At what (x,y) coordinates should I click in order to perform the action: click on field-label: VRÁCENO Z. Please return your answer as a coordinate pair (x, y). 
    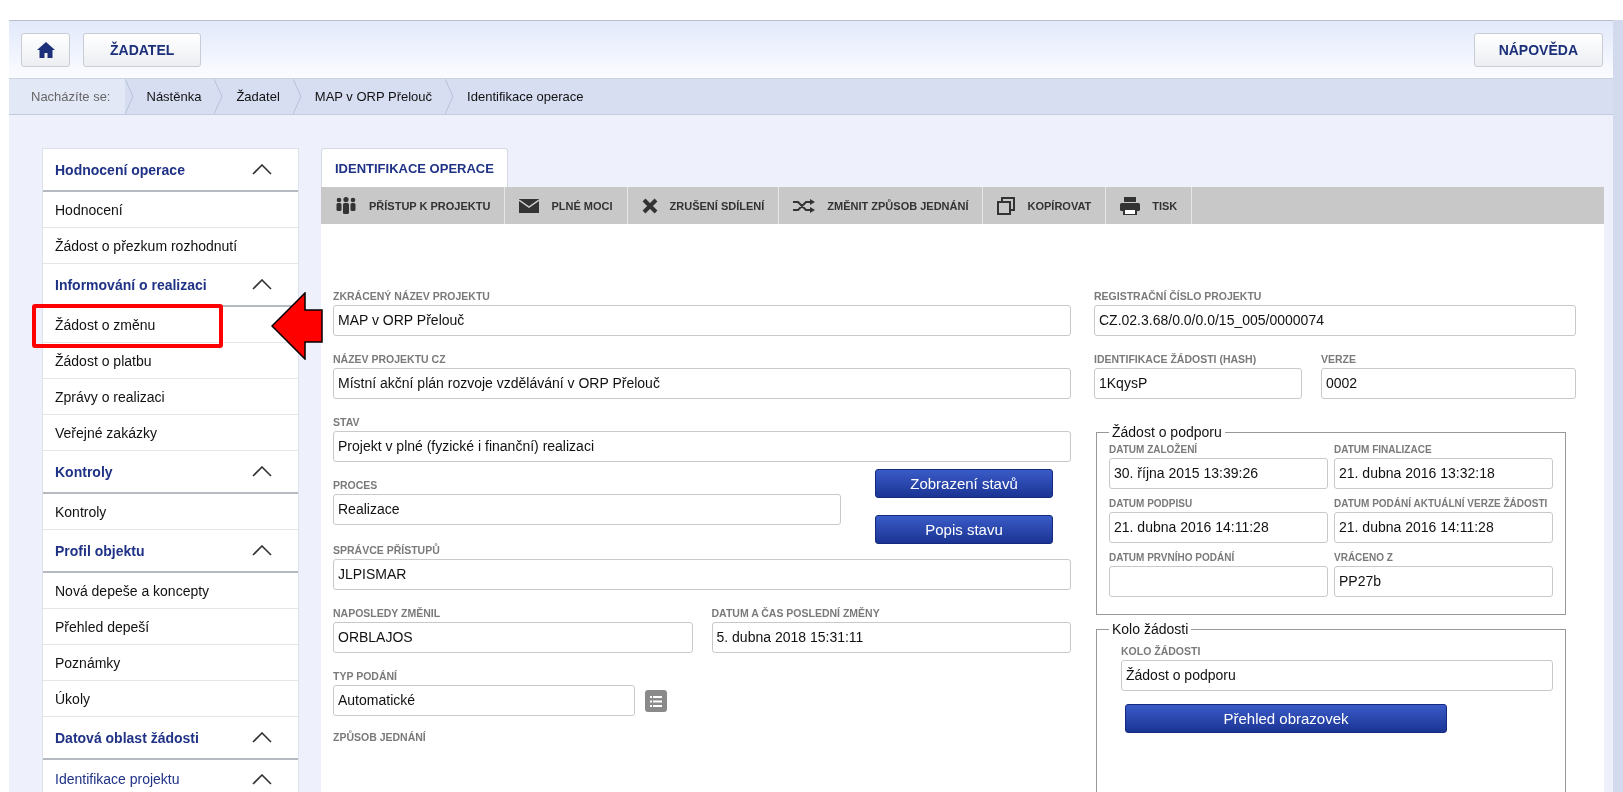
    Looking at the image, I should click on (1364, 557).